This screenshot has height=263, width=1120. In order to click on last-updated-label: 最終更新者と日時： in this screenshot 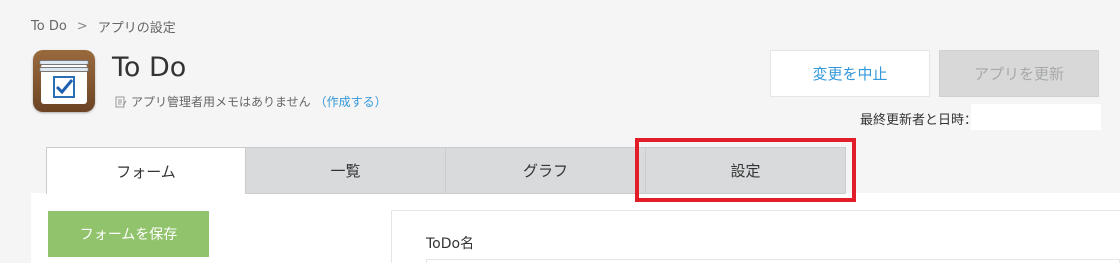, I will do `click(919, 120)`.